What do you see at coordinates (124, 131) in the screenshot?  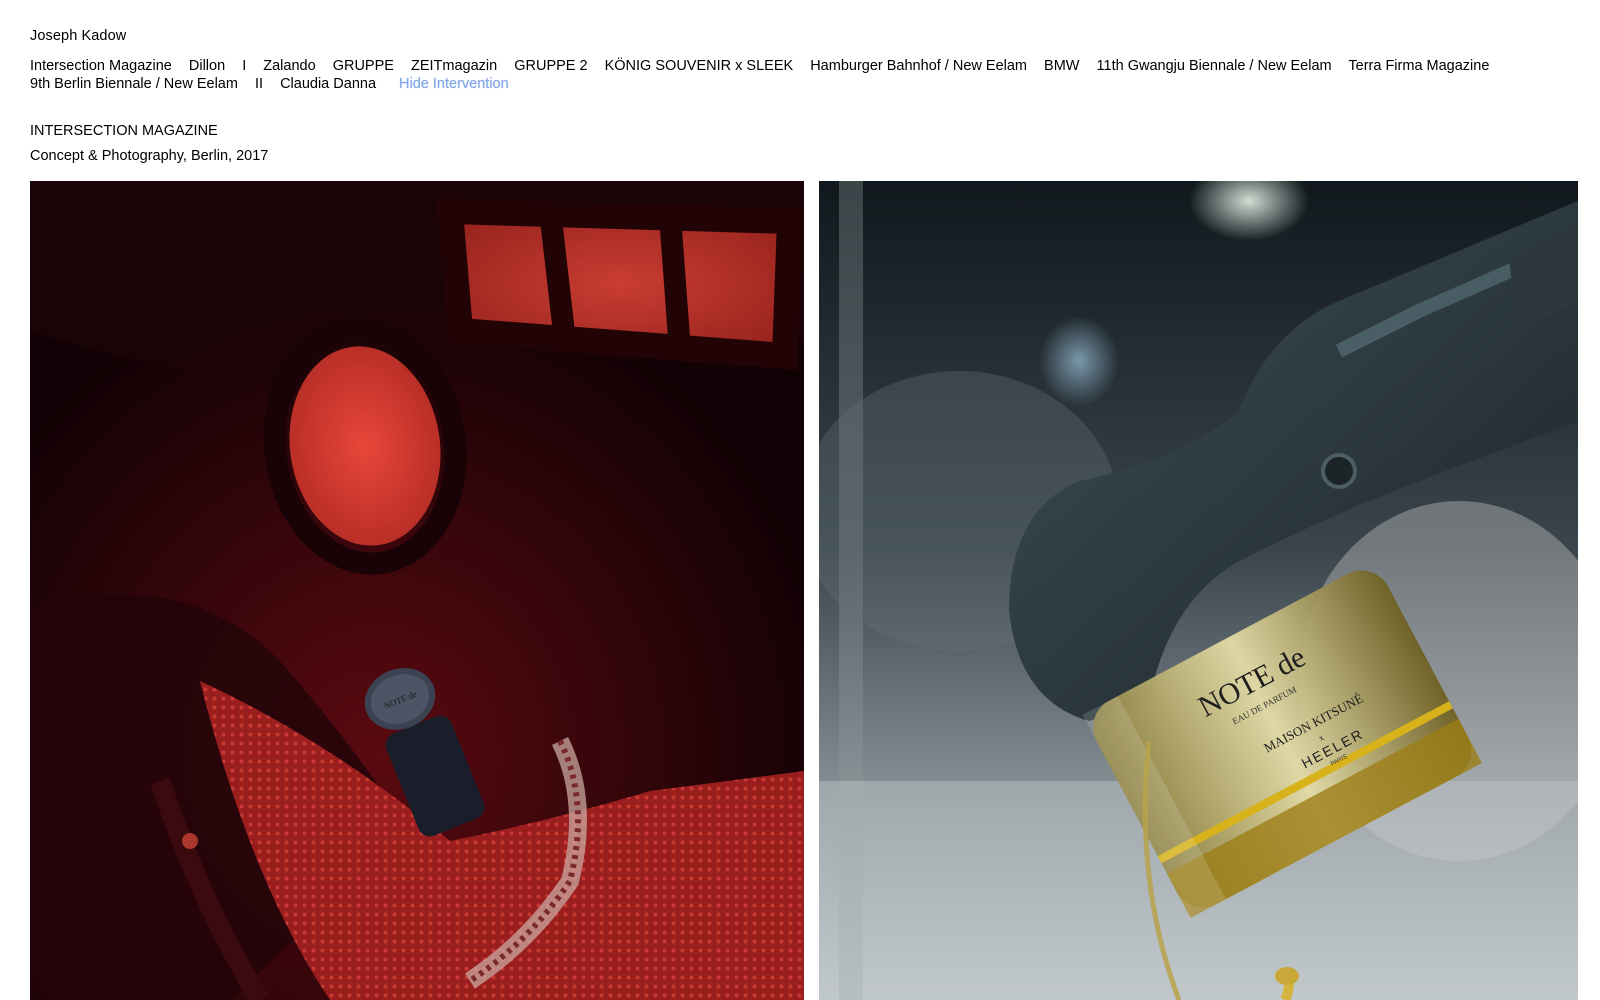 I see `project-title: INTERSECTION MAGAZINE` at bounding box center [124, 131].